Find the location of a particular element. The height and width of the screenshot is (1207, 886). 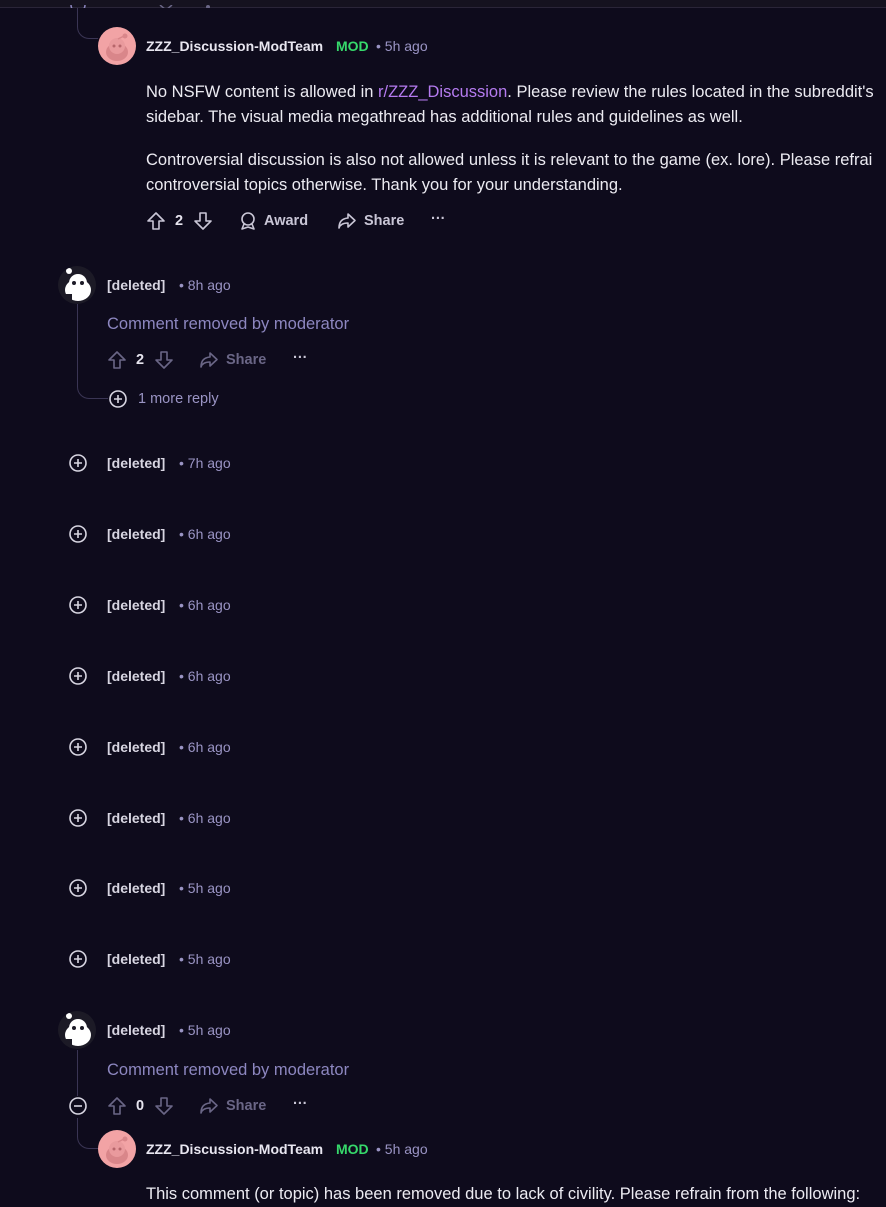

collapse-icon is located at coordinates (78, 1106).